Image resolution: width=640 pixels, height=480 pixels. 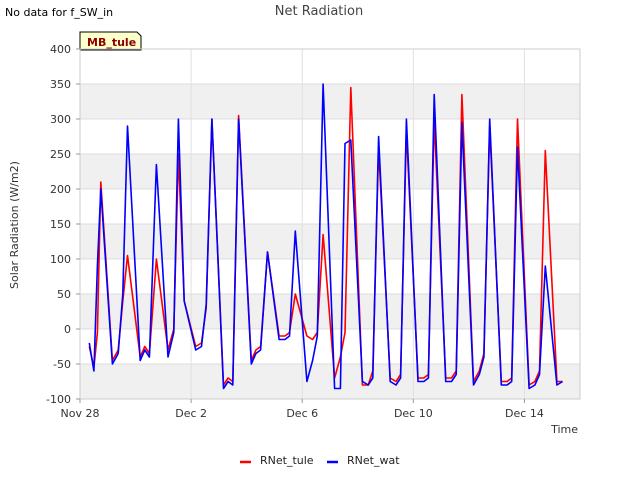 What do you see at coordinates (60, 224) in the screenshot?
I see `y-tick-label: 150` at bounding box center [60, 224].